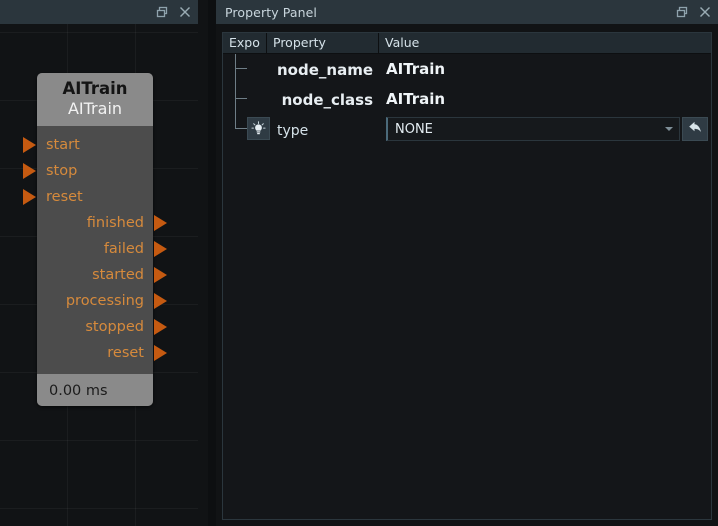  What do you see at coordinates (99, 12) in the screenshot?
I see `graph-panel-titlebar` at bounding box center [99, 12].